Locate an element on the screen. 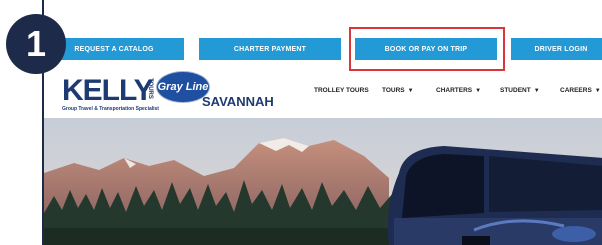  nav-trolley-tours: TROLLEY TOURS is located at coordinates (341, 90).